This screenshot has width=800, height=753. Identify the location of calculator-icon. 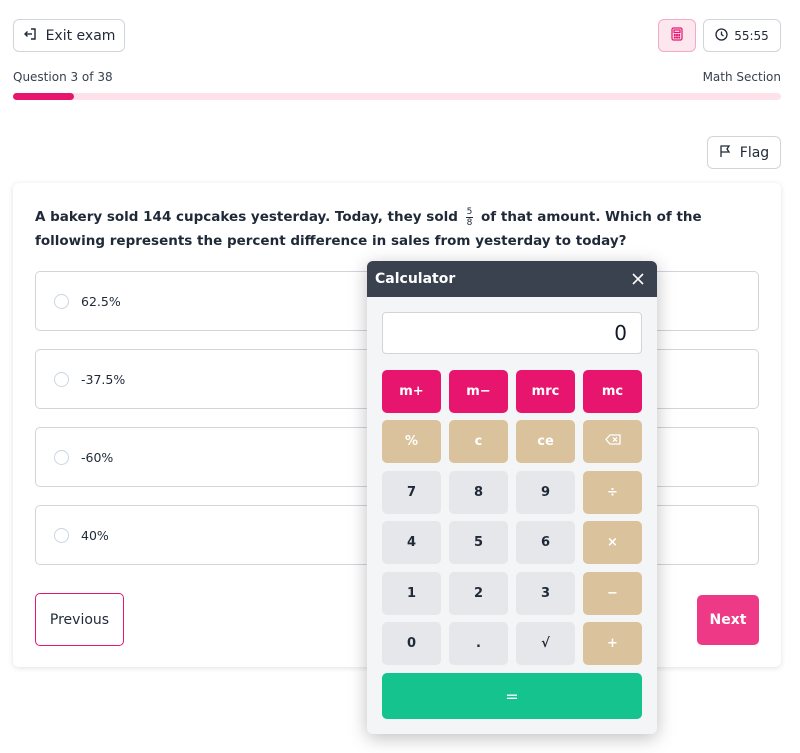
(677, 35).